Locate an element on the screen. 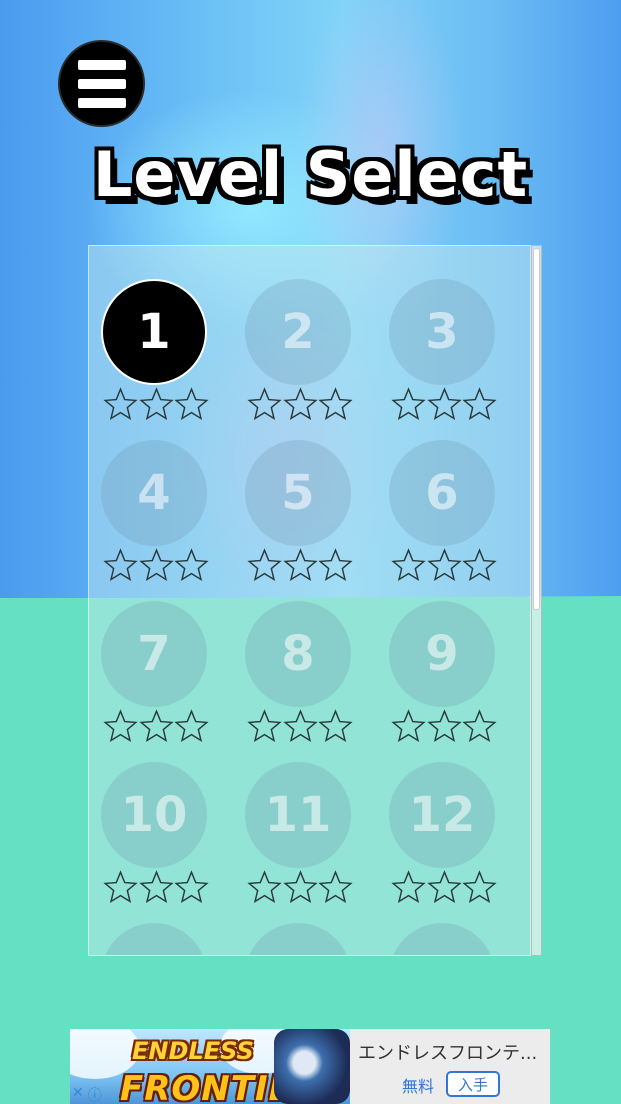  ad-app-icon is located at coordinates (312, 1066).